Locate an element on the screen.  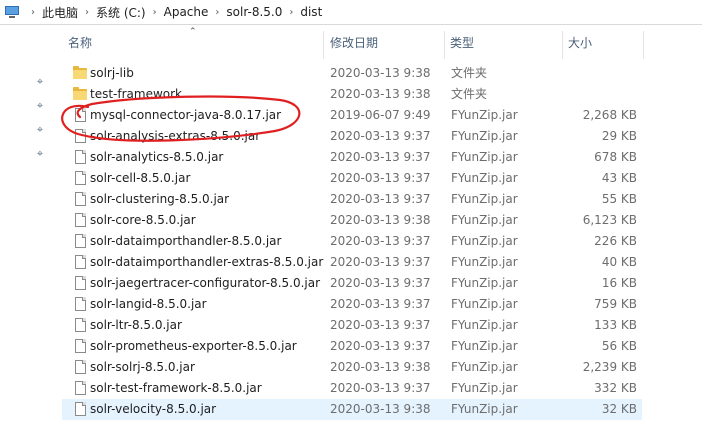
file-name: solr-test-framework-8.5.0.jar is located at coordinates (176, 388).